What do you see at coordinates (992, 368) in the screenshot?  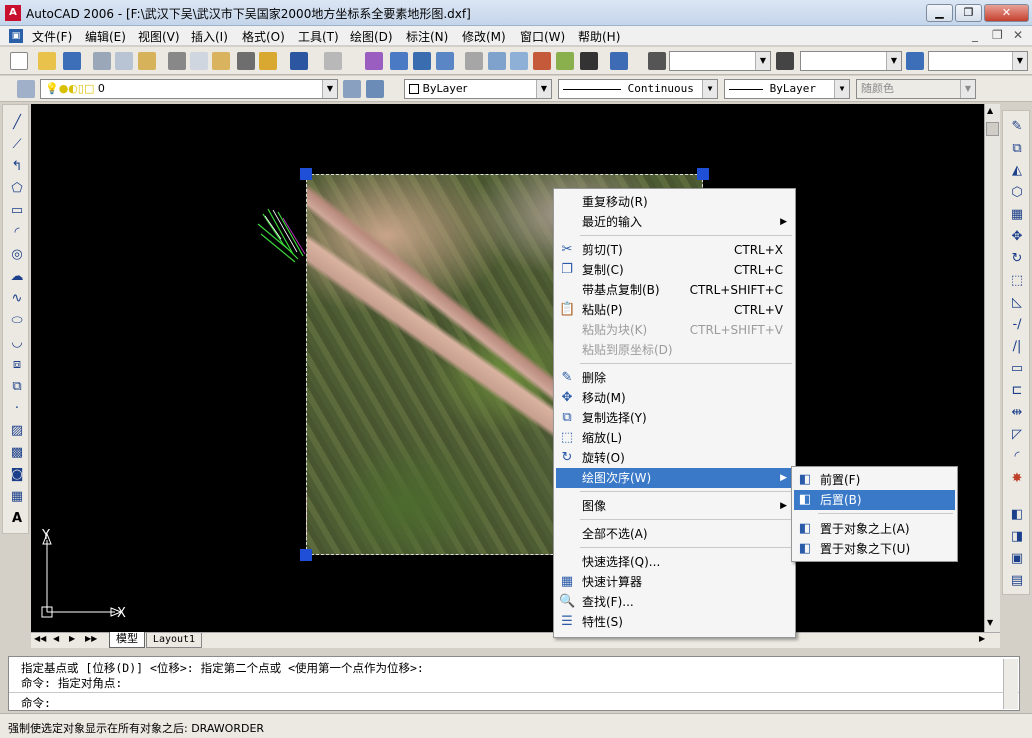 I see `vertical-scrollbar: ▲ ▼` at bounding box center [992, 368].